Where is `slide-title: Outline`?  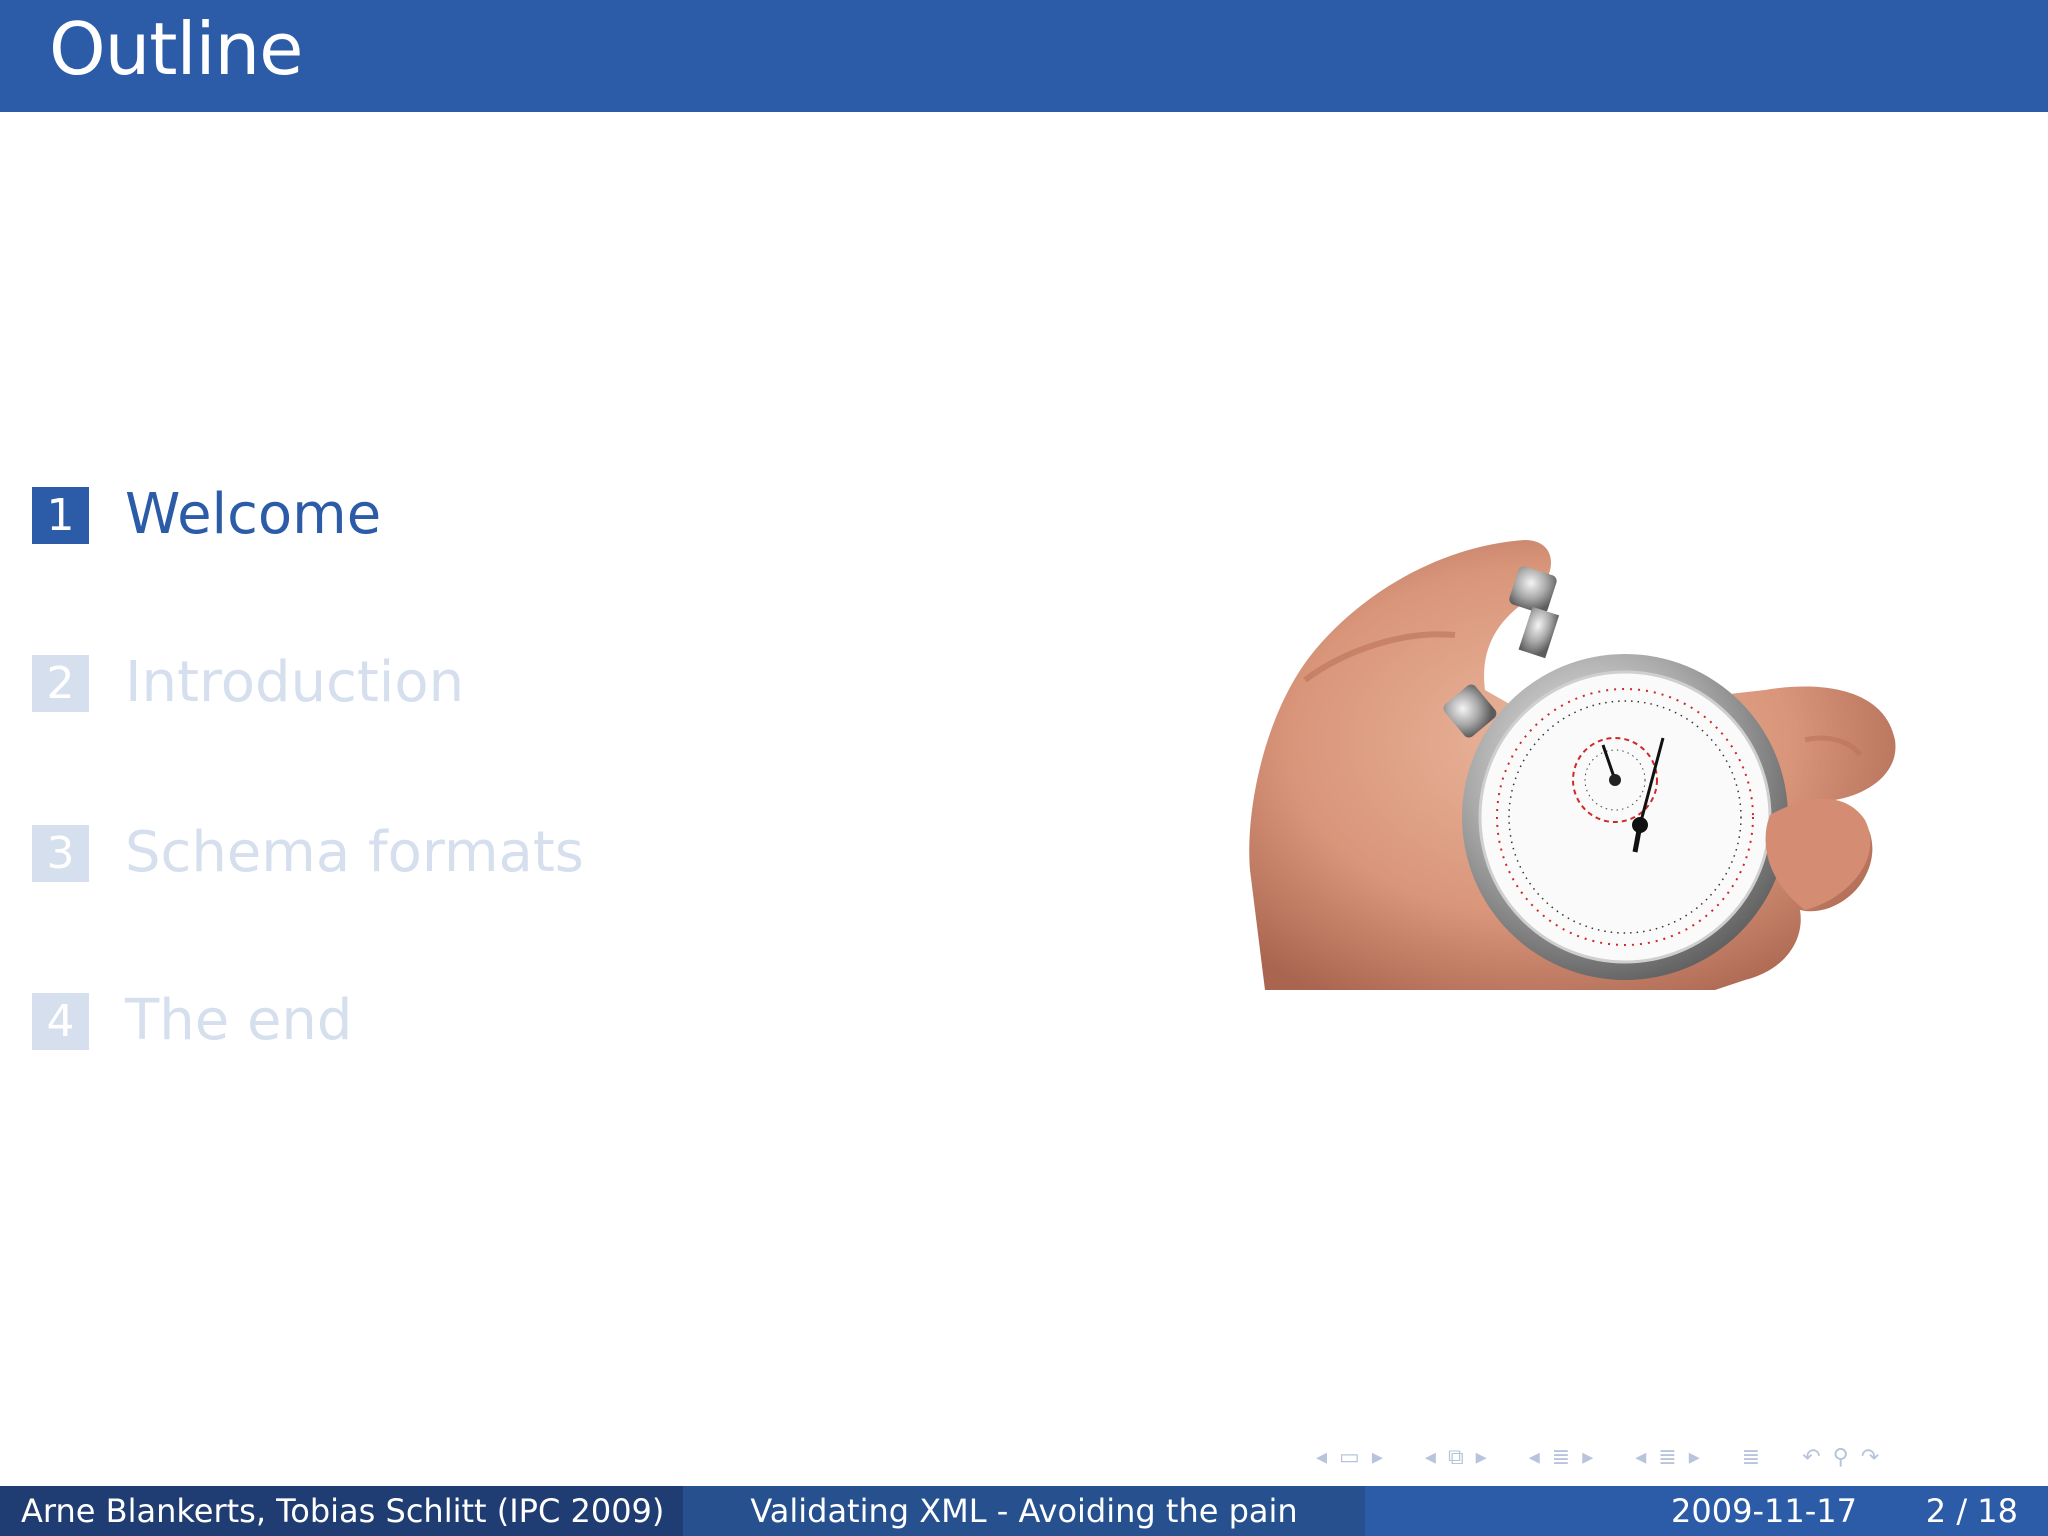
slide-title: Outline is located at coordinates (176, 49).